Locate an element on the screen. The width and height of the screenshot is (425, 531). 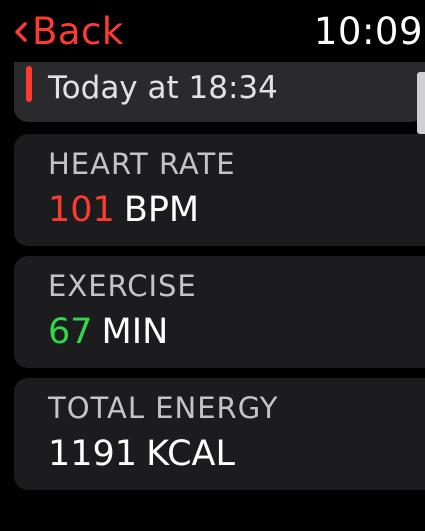
metric-value: 1191 is located at coordinates (93, 454).